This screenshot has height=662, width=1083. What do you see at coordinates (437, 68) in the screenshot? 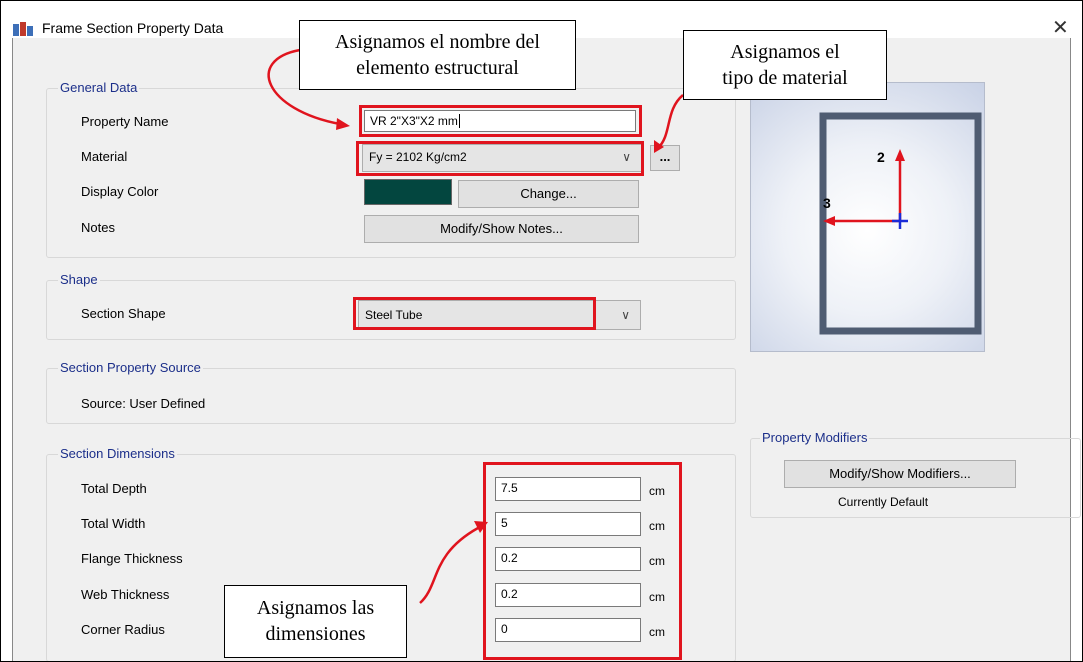
I see `callout-property-name-line2: elemento estructural` at bounding box center [437, 68].